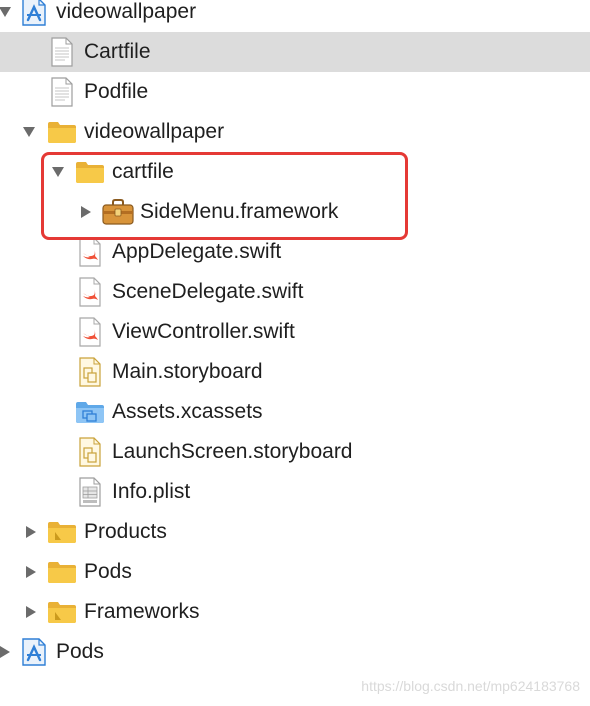  What do you see at coordinates (295, 572) in the screenshot?
I see `nav-row-pods-folder: Pods` at bounding box center [295, 572].